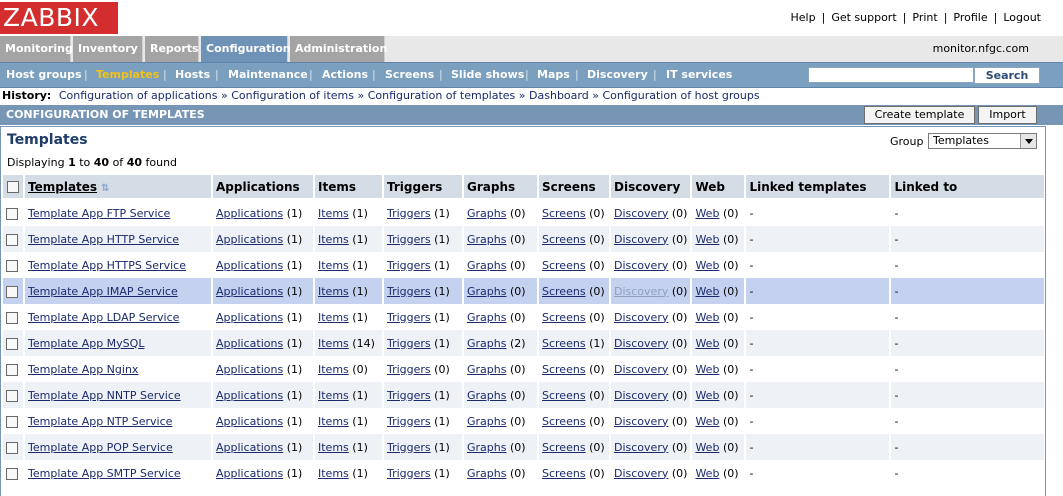  What do you see at coordinates (1007, 75) in the screenshot?
I see `search-button: Search` at bounding box center [1007, 75].